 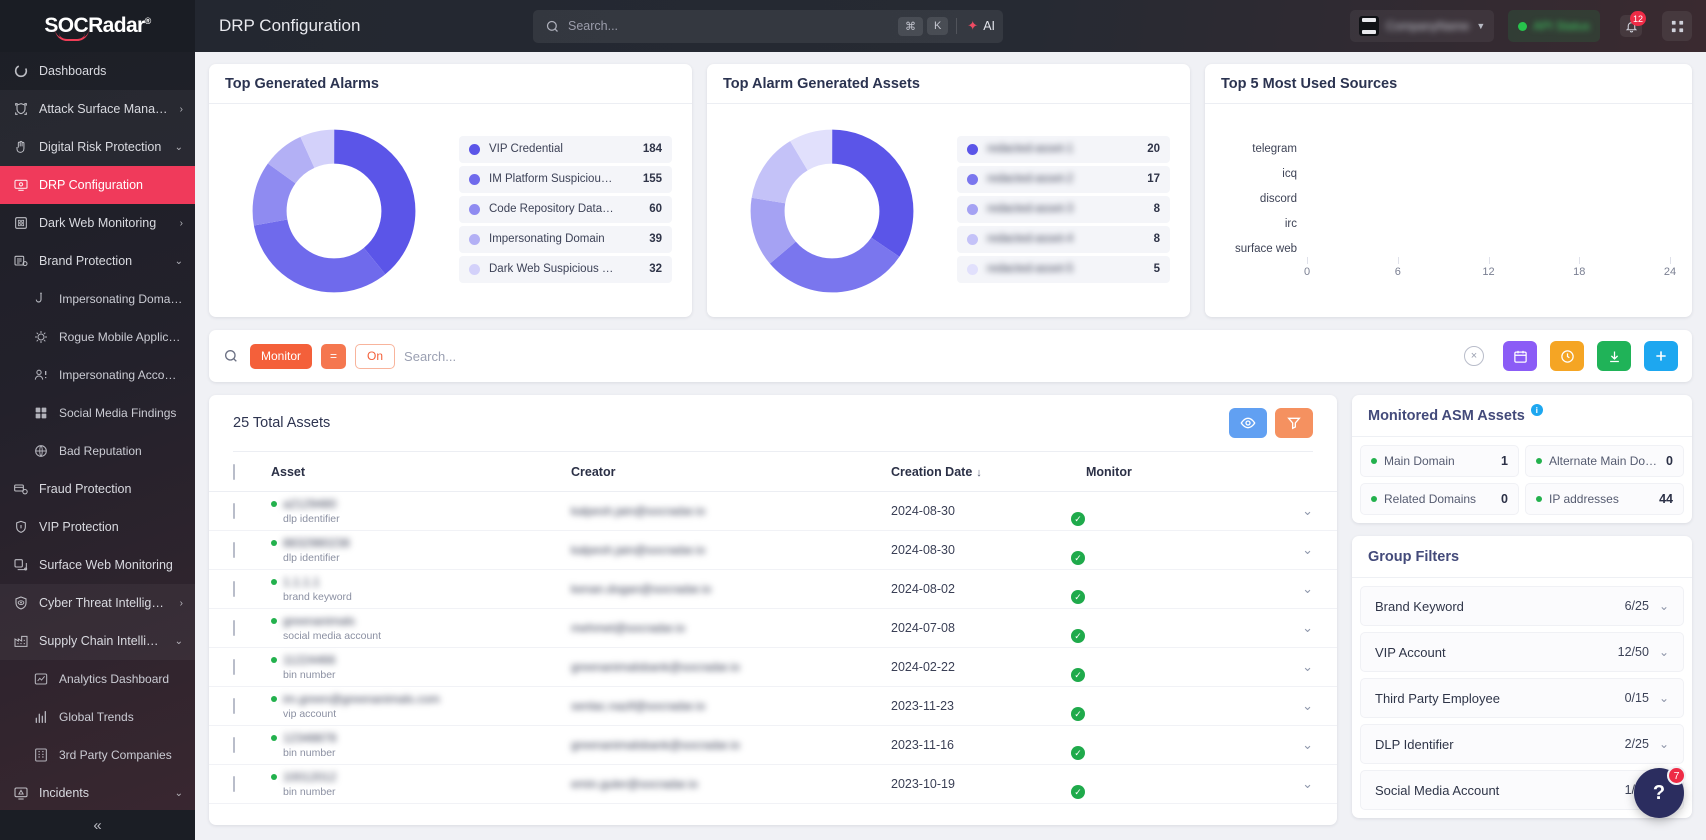 What do you see at coordinates (97, 641) in the screenshot?
I see `sidebar-item-supply-chain-intelligence: Supply Chain Intelligence ⌄` at bounding box center [97, 641].